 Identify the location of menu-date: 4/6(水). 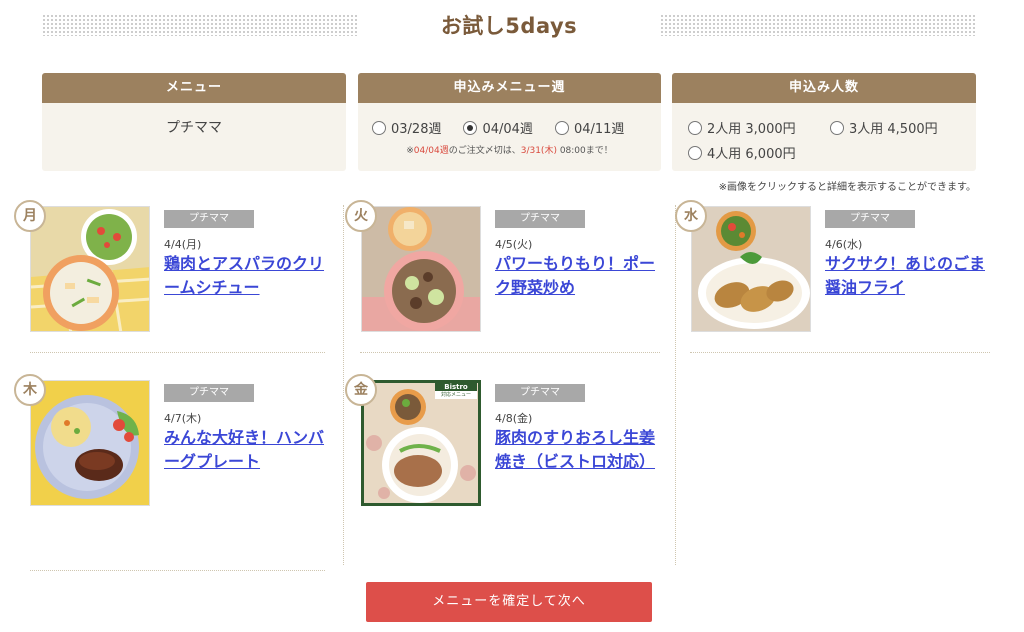
(844, 244).